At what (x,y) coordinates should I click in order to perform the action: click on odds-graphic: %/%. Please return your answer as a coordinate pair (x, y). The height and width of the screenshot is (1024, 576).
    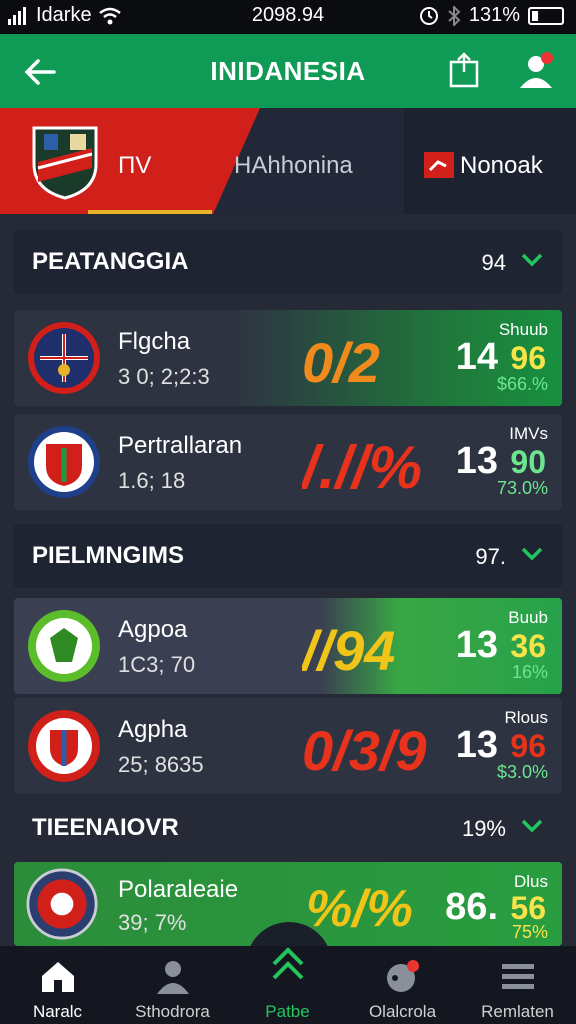
    Looking at the image, I should click on (359, 909).